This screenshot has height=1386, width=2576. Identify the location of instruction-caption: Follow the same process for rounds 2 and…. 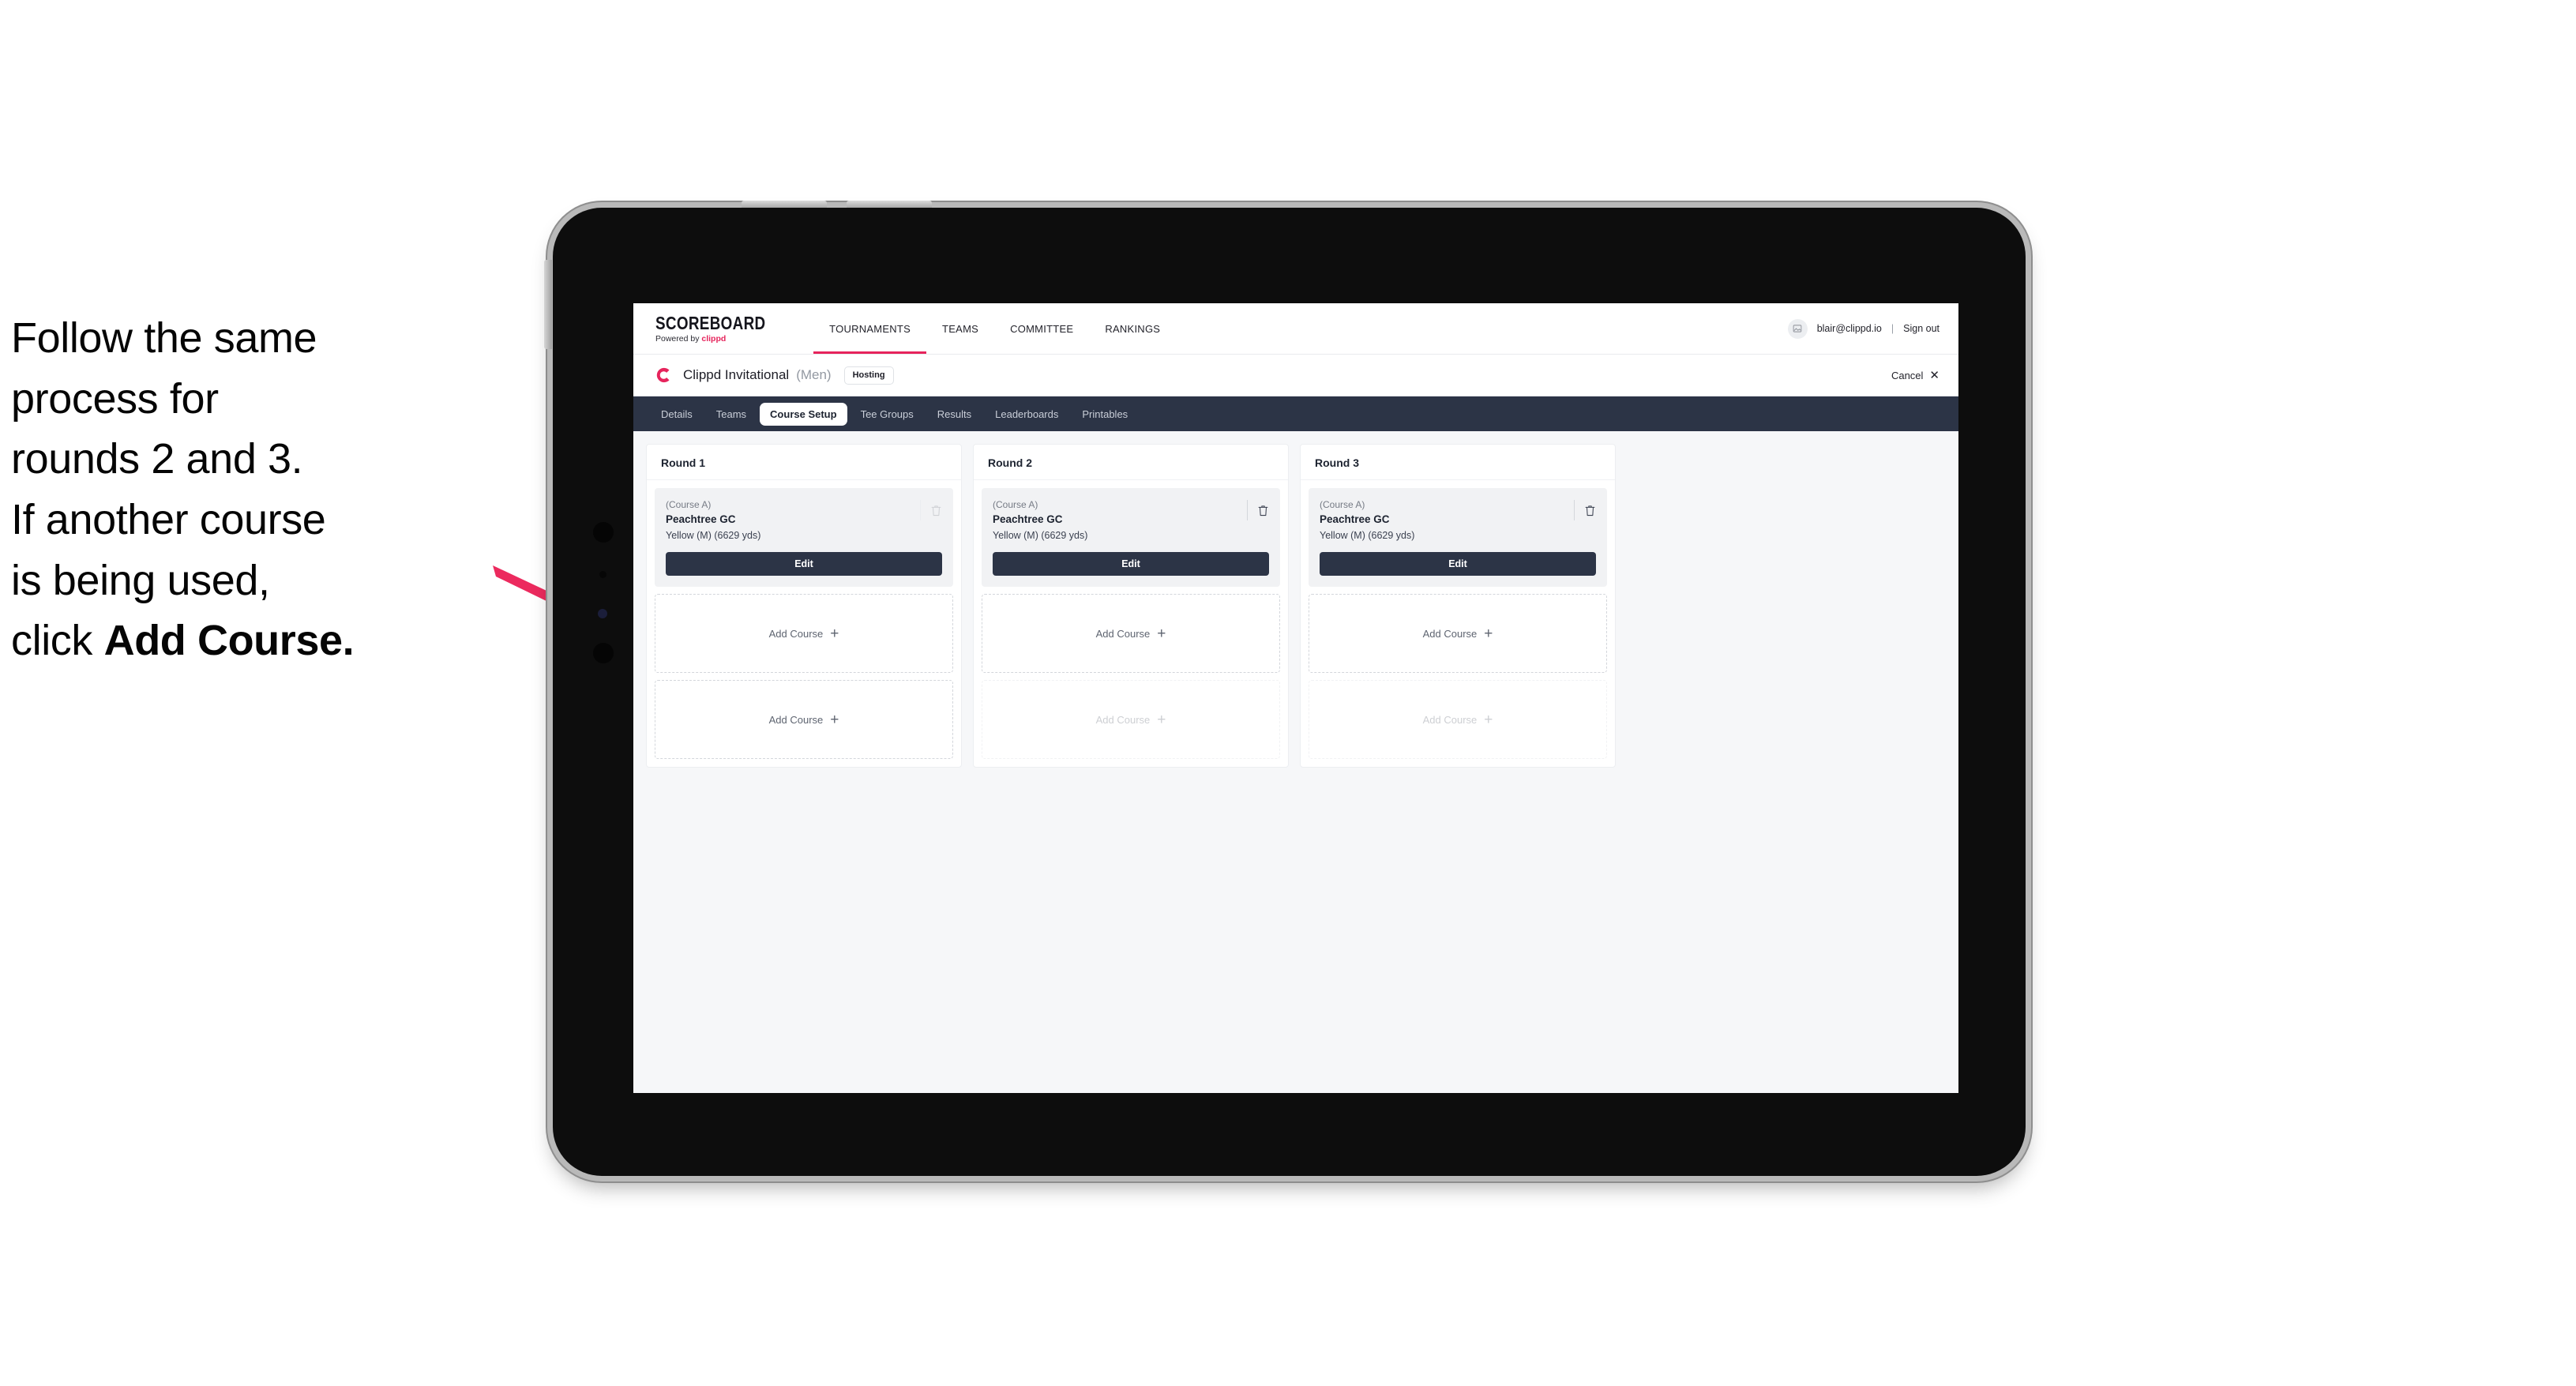
(263, 489).